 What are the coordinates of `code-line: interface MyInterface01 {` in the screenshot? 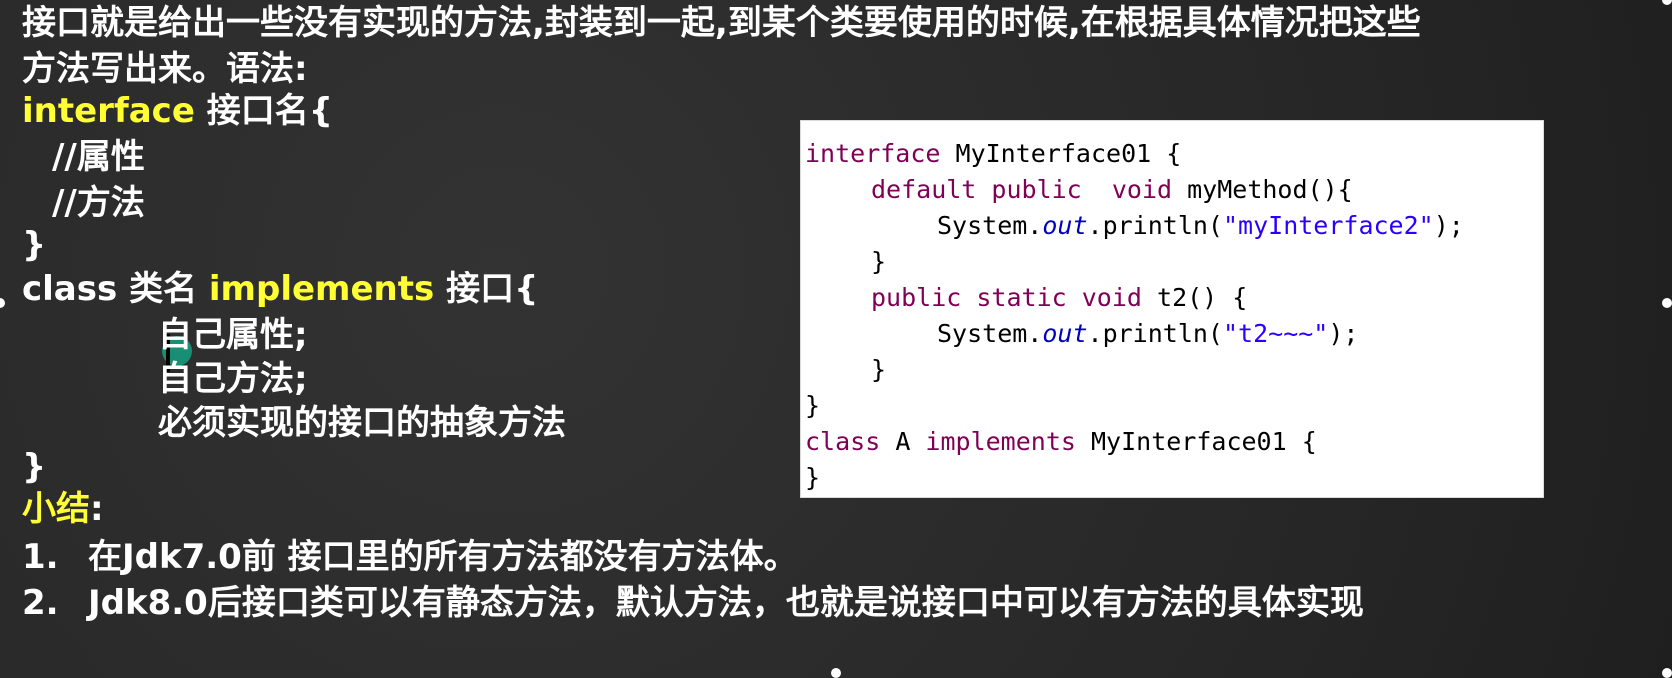 It's located at (993, 154).